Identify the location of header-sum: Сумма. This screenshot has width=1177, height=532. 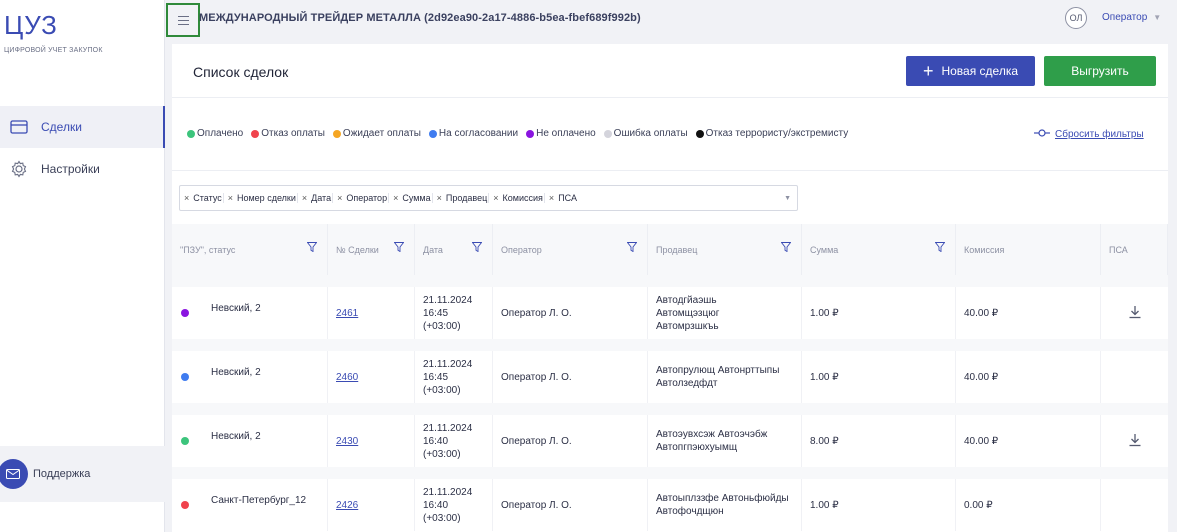
(879, 249).